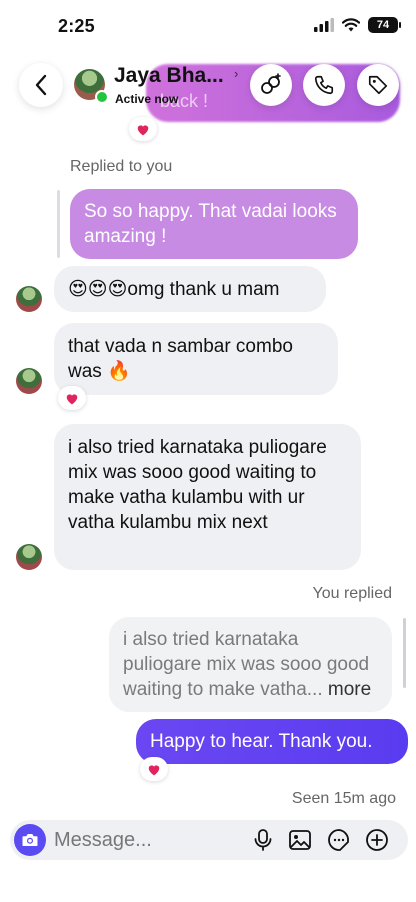  Describe the element at coordinates (190, 289) in the screenshot. I see `incoming-message-bubble: 😍😍😍omg thank u mam` at that location.